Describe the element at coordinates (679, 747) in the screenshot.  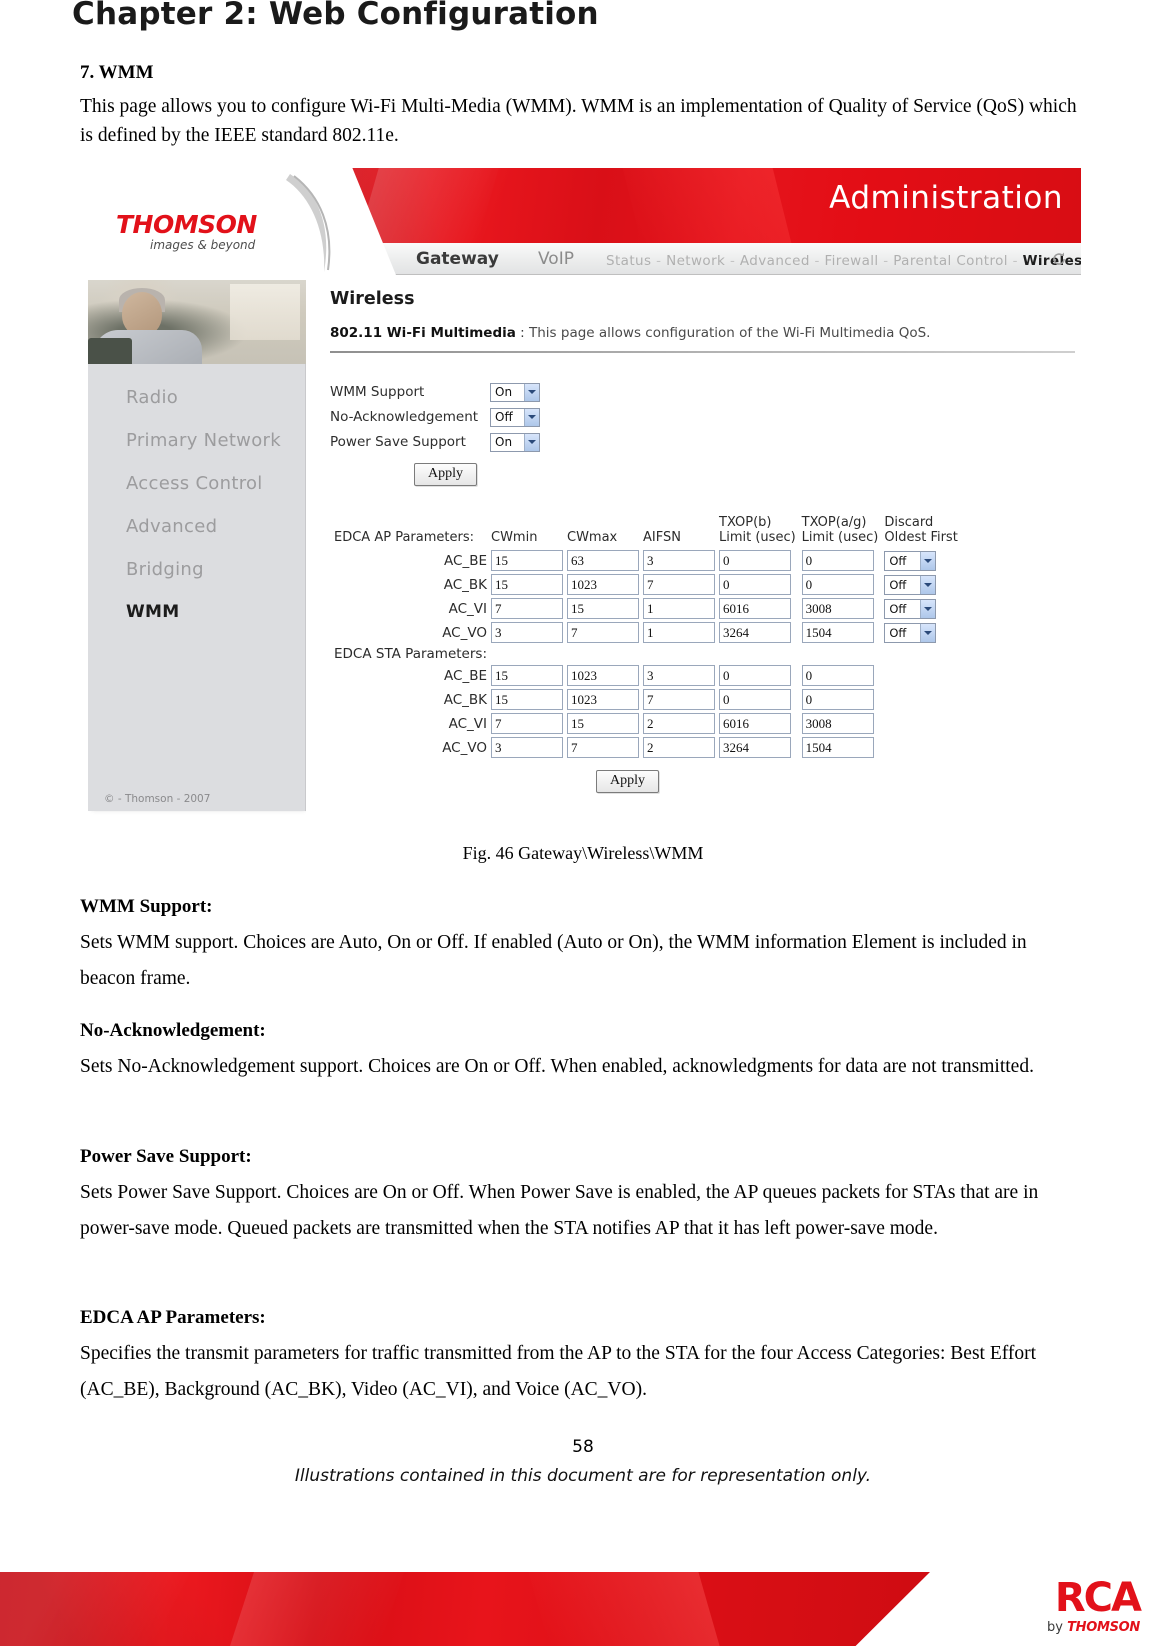
I see `sta-ac-vo-aifsn: 2` at that location.